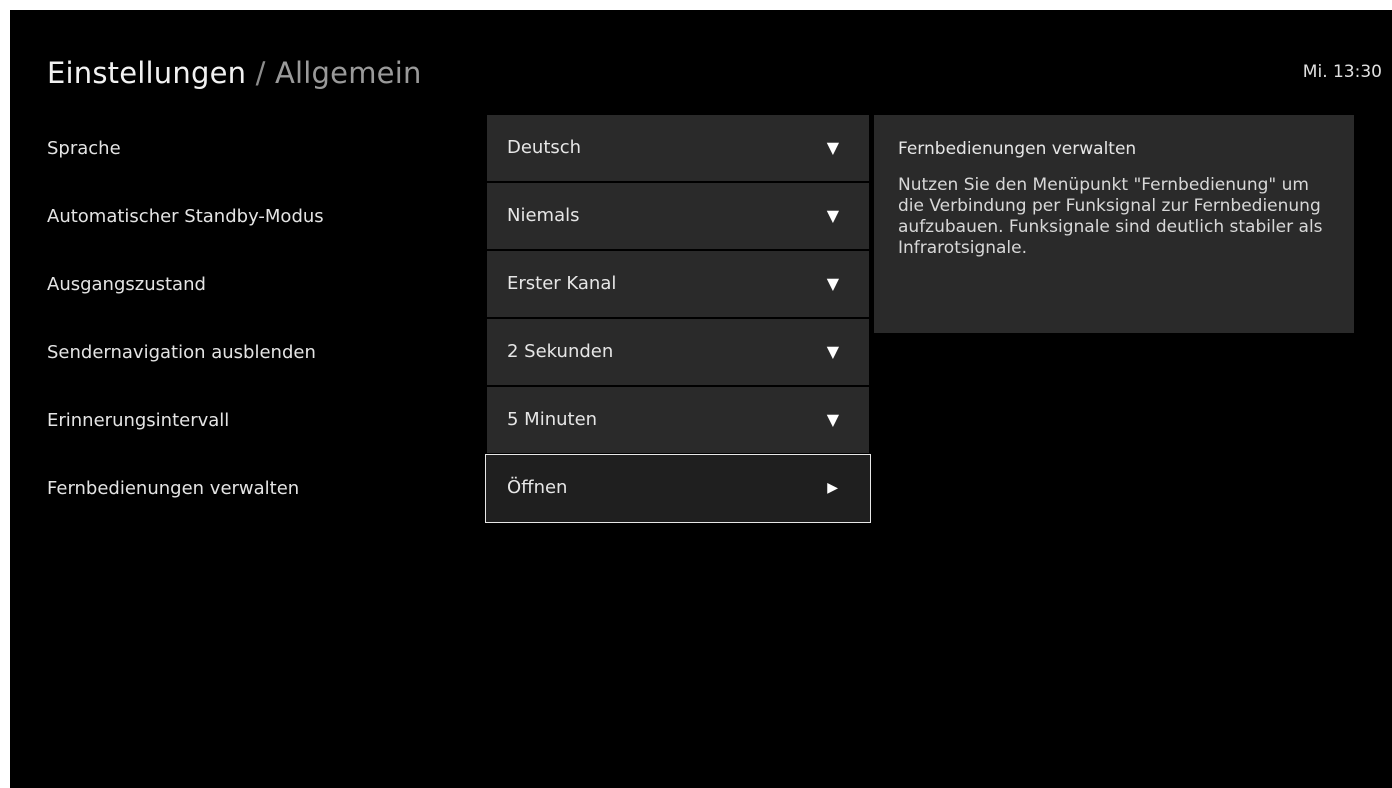 The height and width of the screenshot is (788, 1392). Describe the element at coordinates (544, 147) in the screenshot. I see `dropdown-value: Deutsch` at that location.